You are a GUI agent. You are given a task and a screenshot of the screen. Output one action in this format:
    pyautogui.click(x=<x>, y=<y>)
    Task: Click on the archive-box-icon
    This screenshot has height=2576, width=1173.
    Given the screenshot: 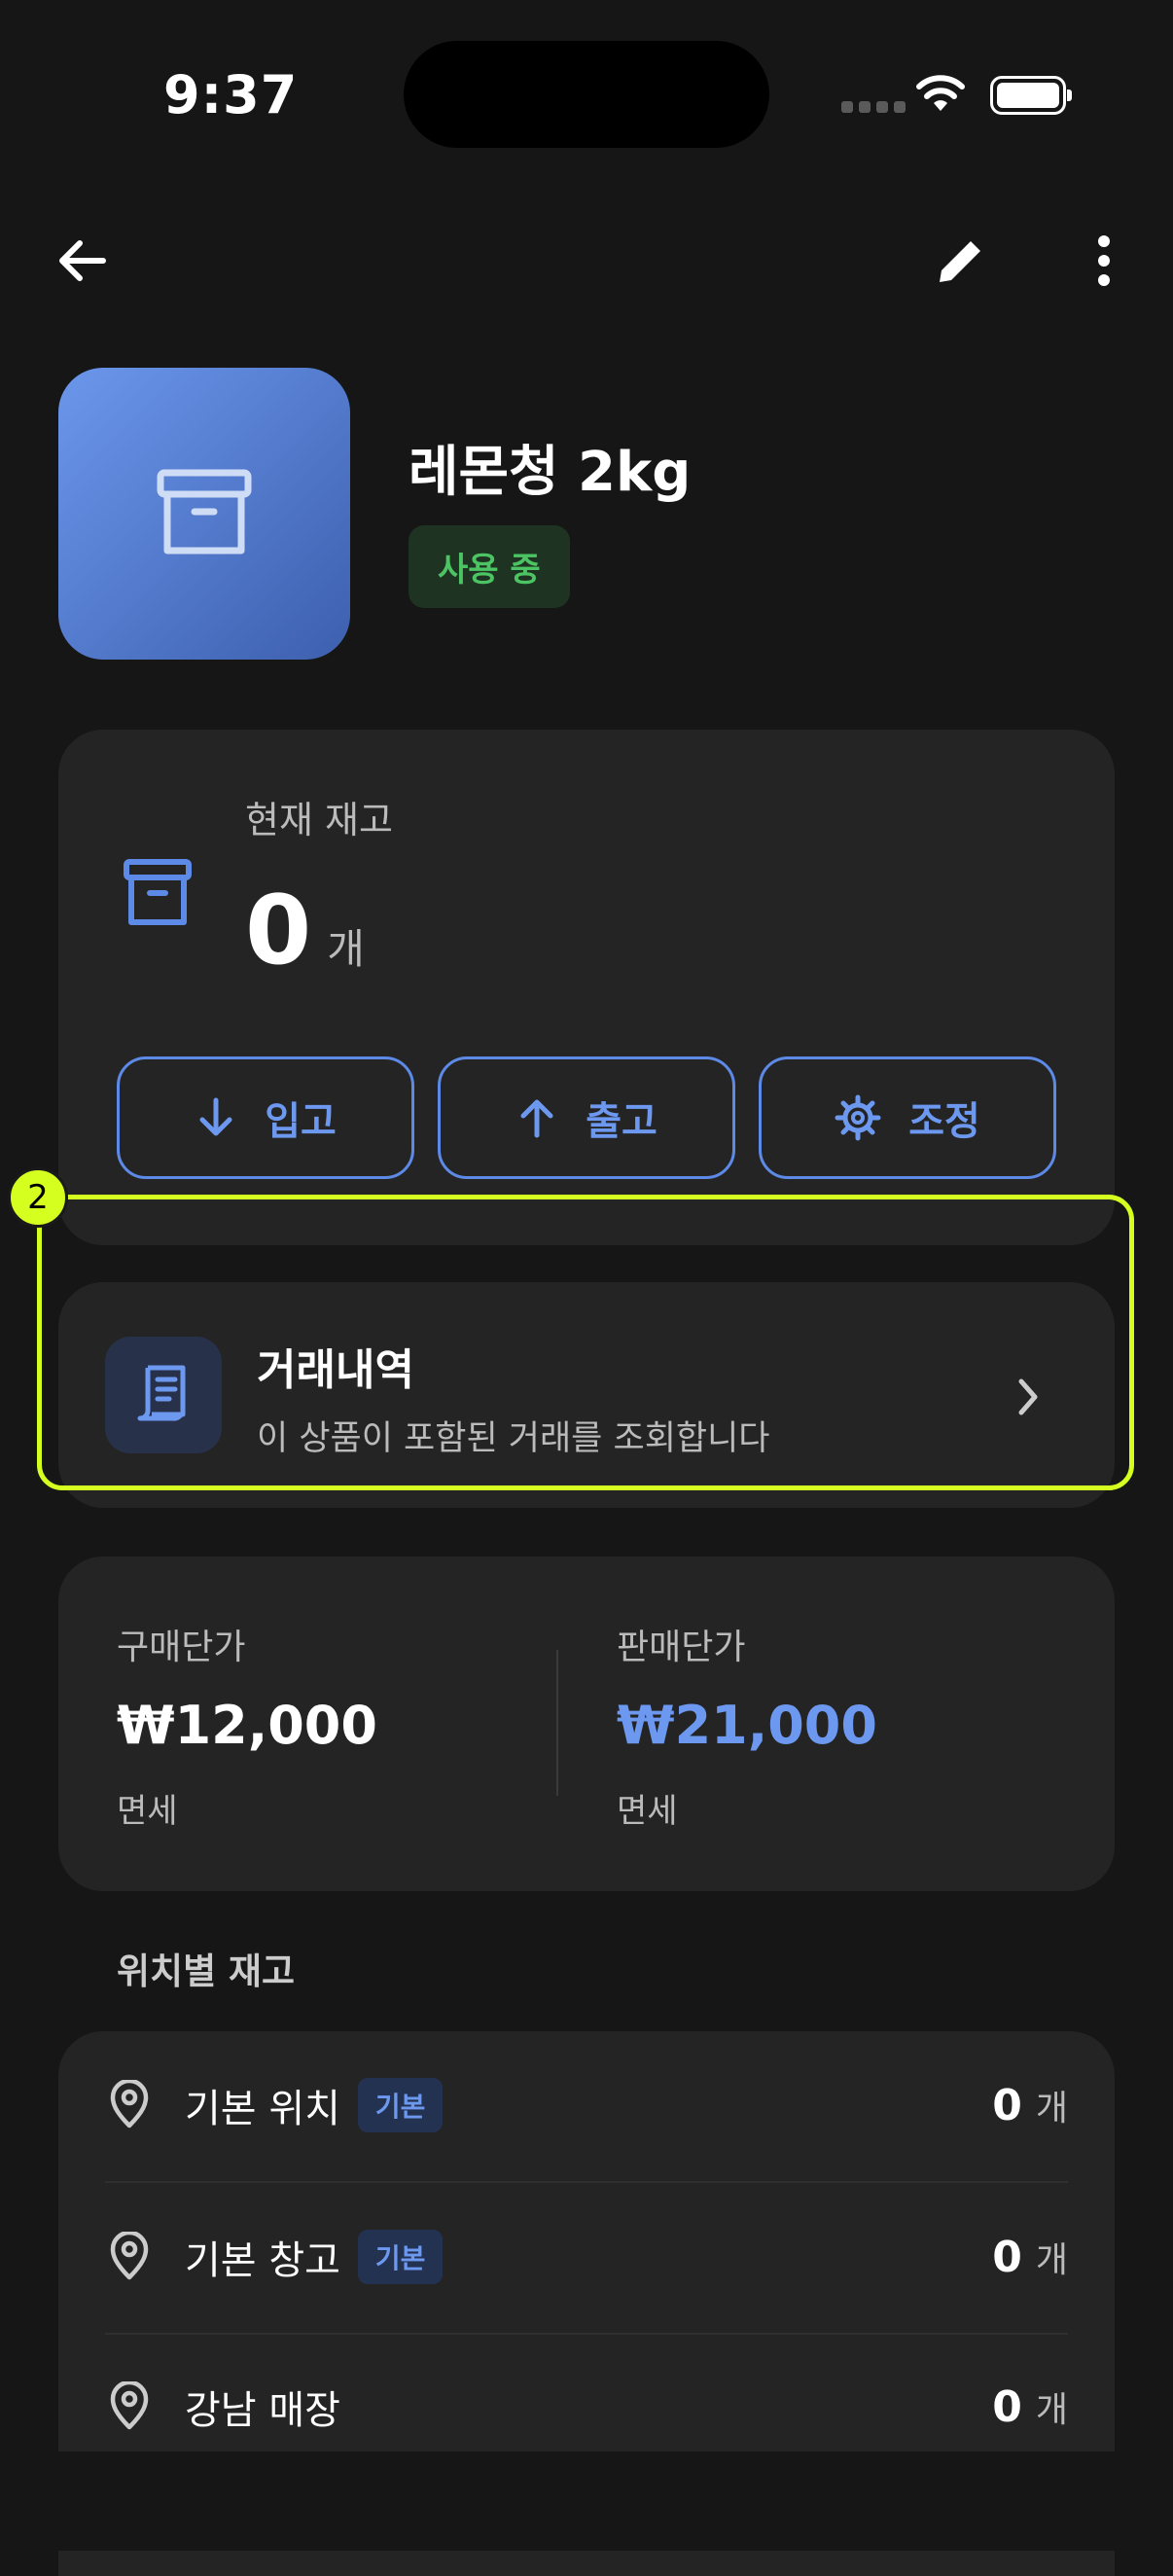 What is the action you would take?
    pyautogui.click(x=204, y=512)
    